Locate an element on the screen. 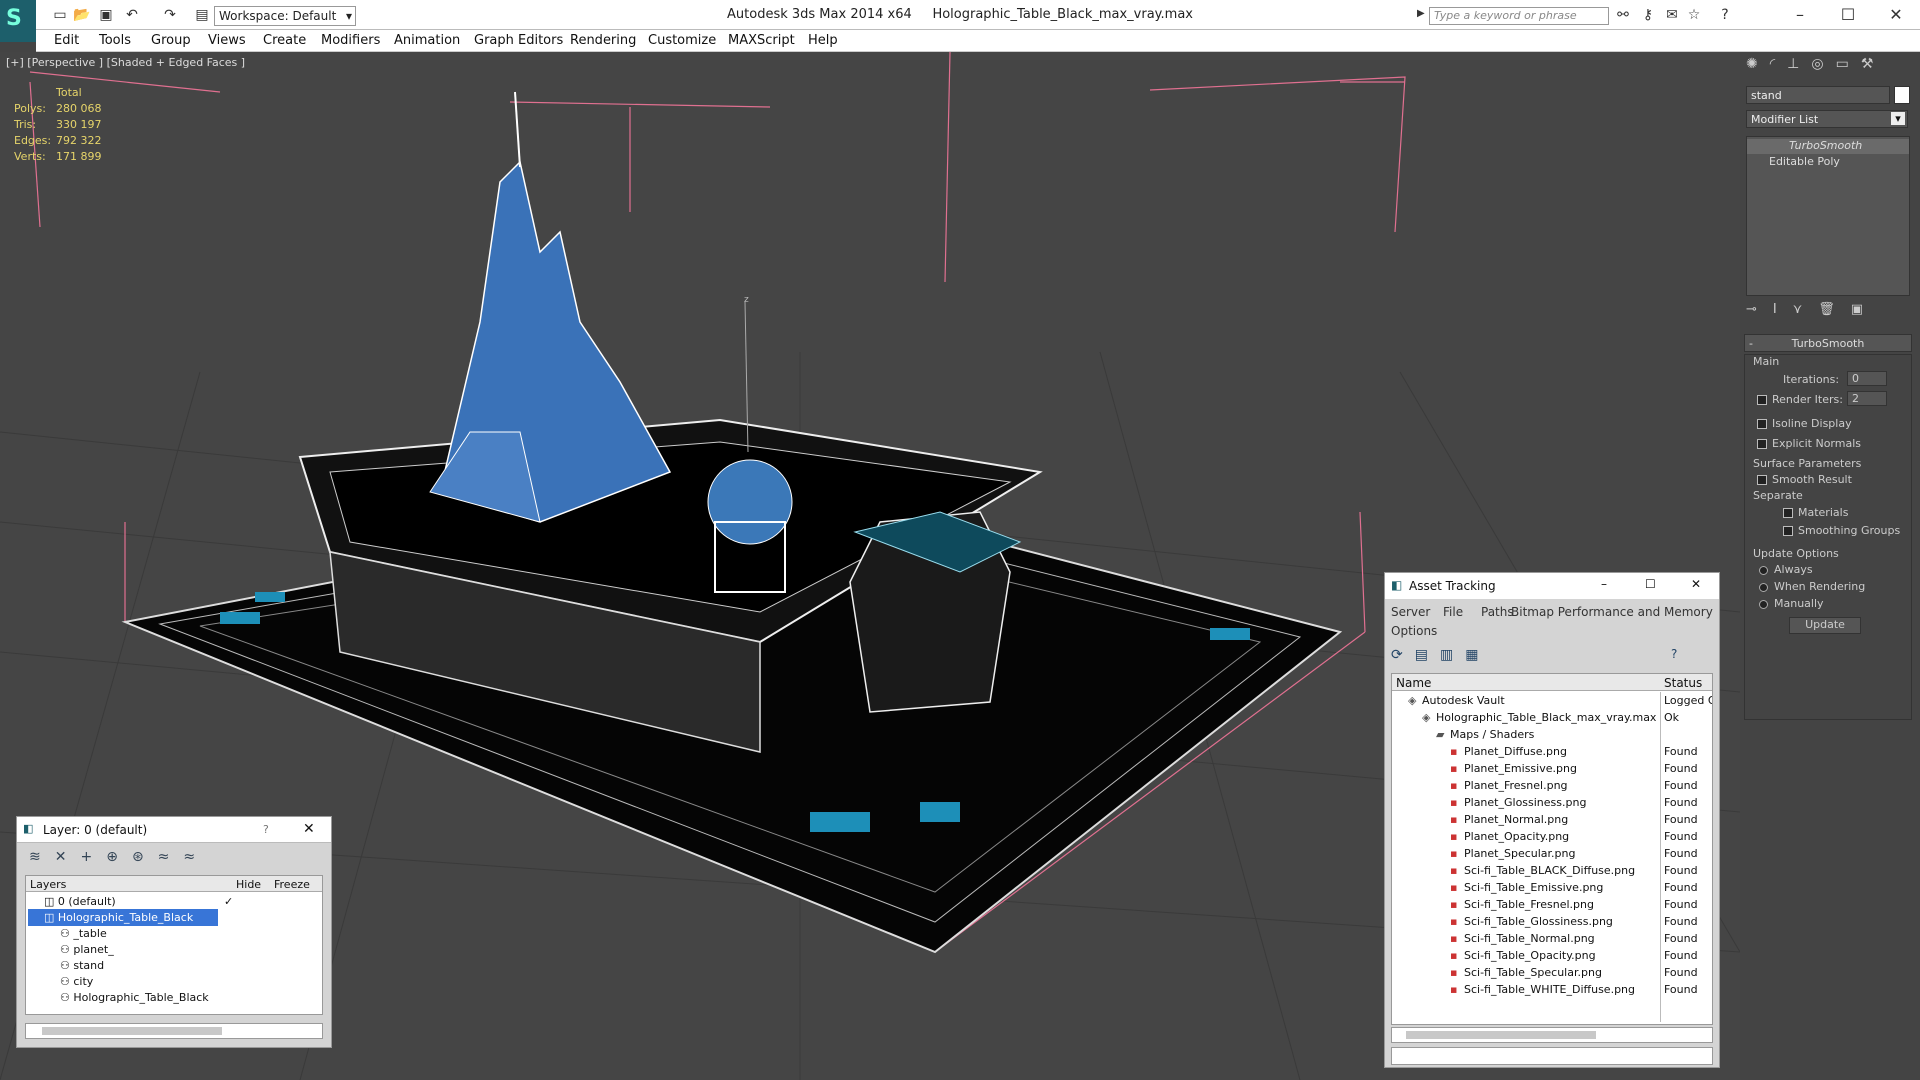  layer-object-row: ⚇ _table is located at coordinates (83, 933).